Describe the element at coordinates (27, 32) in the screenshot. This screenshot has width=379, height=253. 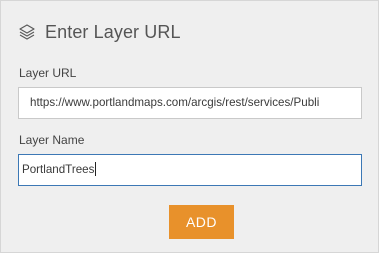
I see `layers-icon` at that location.